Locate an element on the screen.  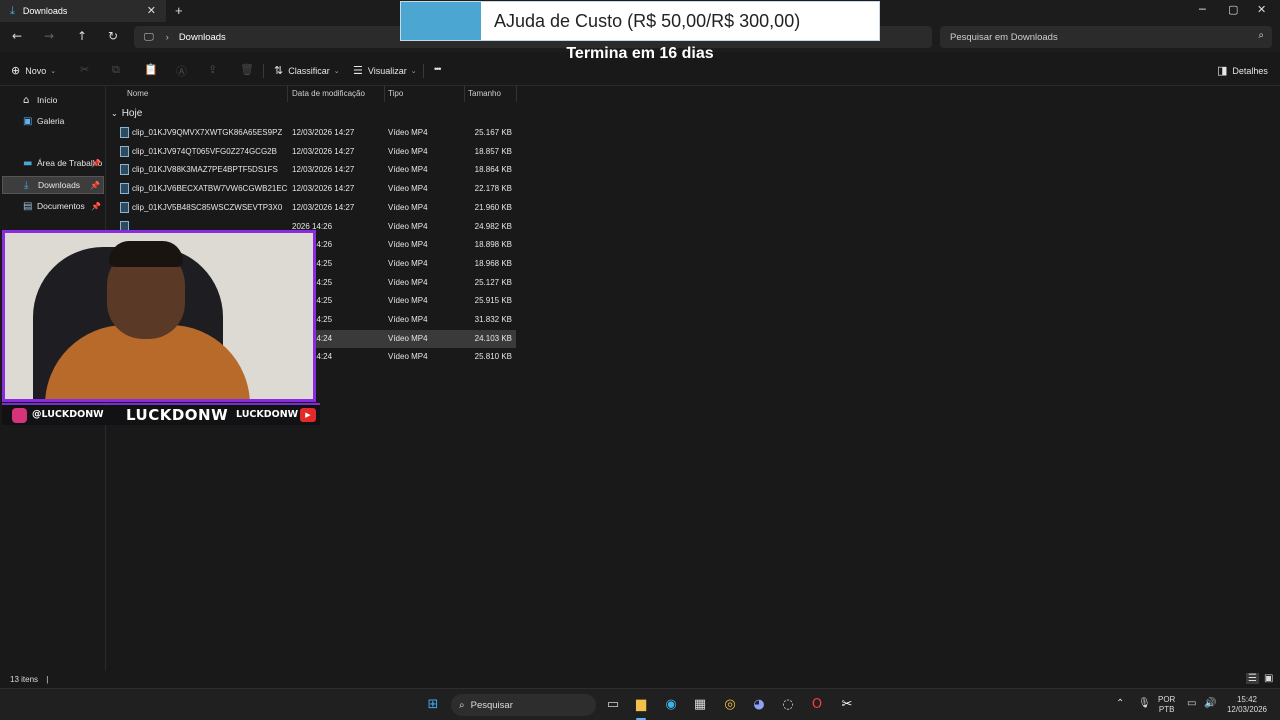
details-button: ◨ Detalhes is located at coordinates (1242, 70).